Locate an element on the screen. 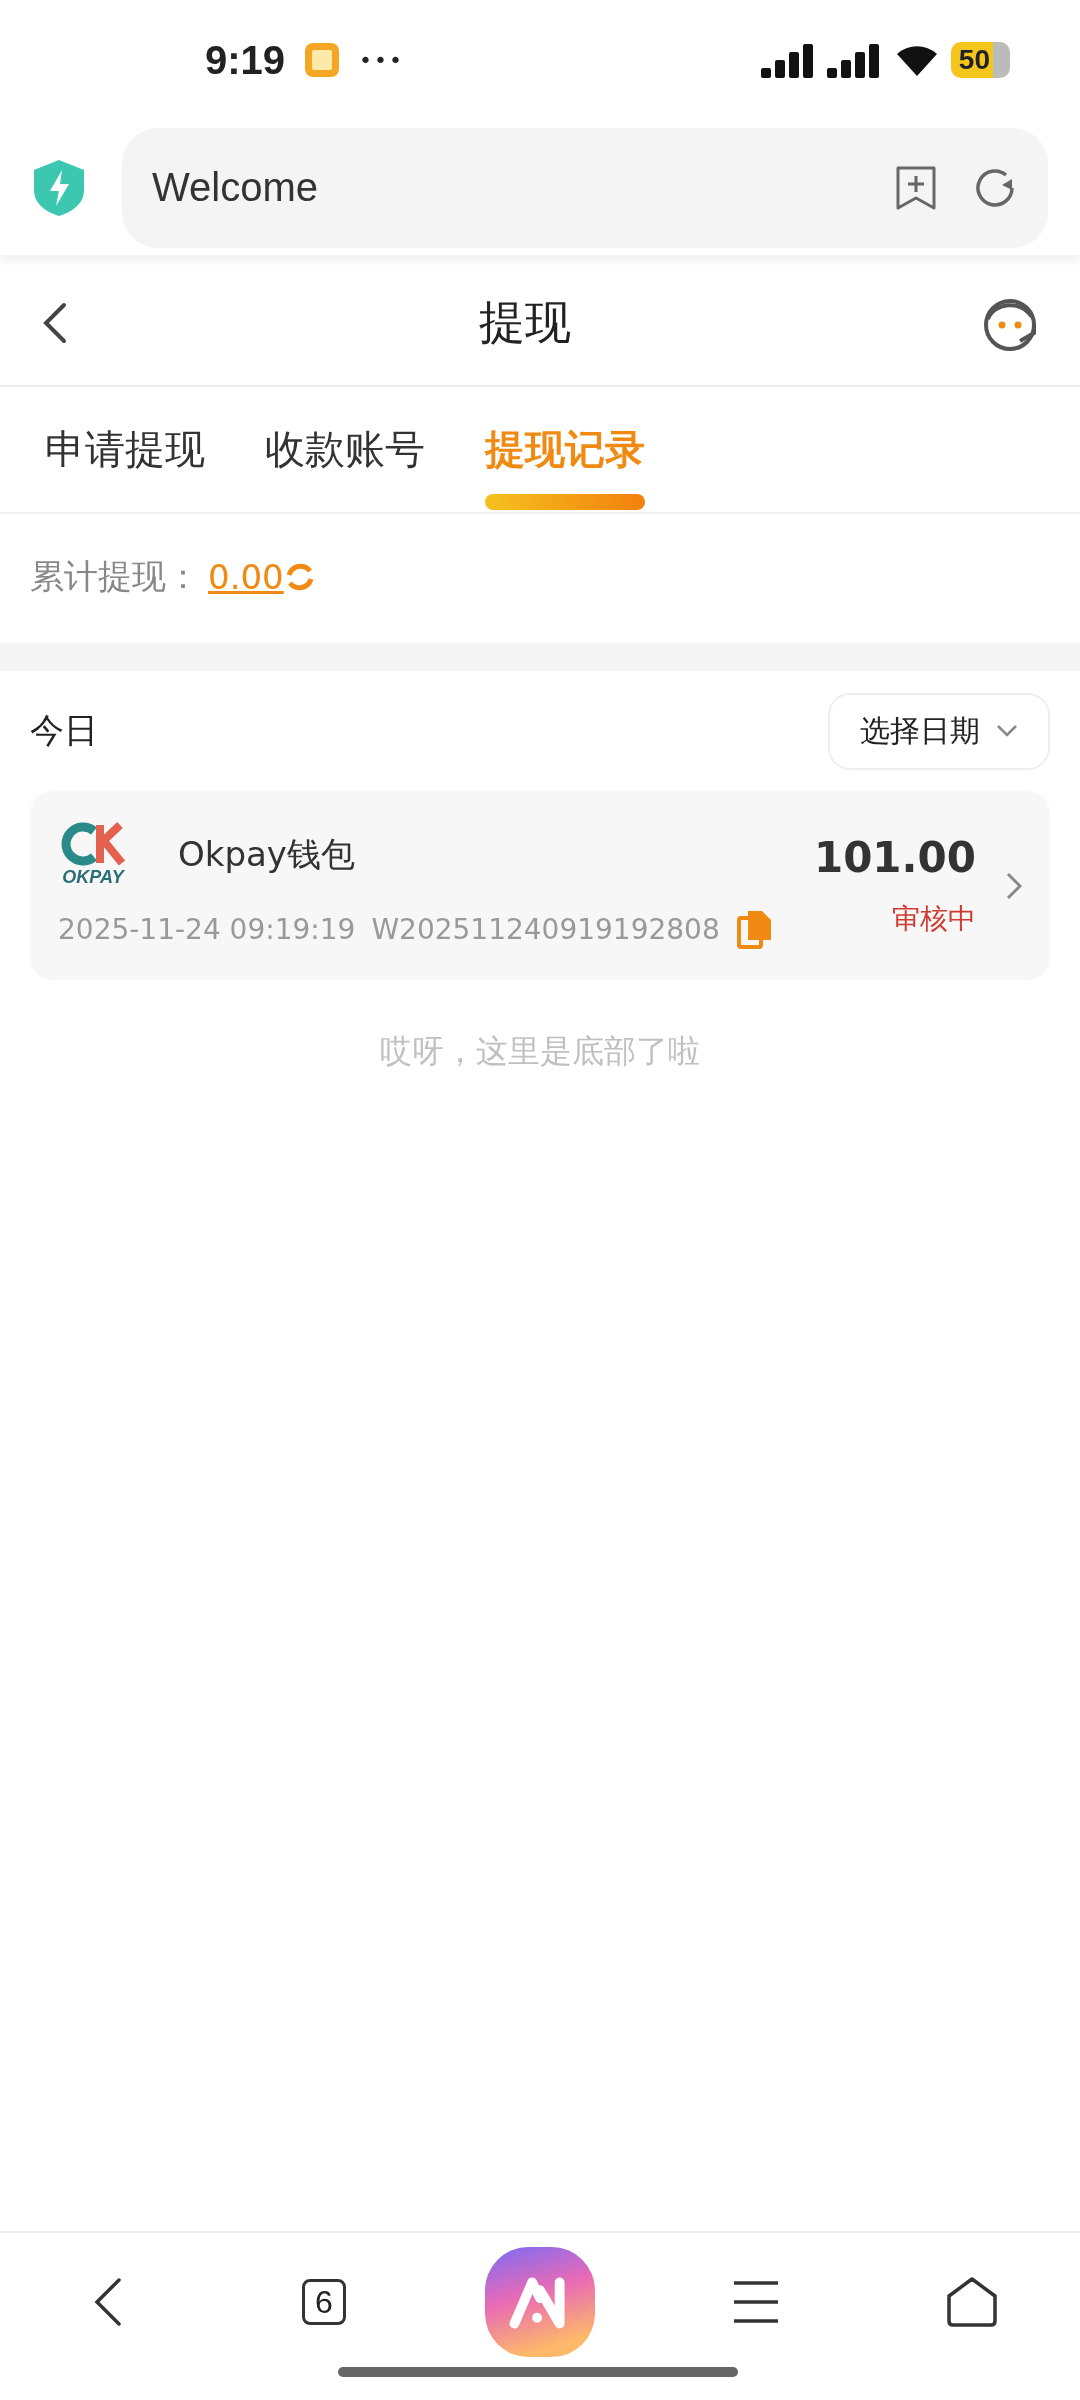  total-amount: 0.00 is located at coordinates (246, 576).